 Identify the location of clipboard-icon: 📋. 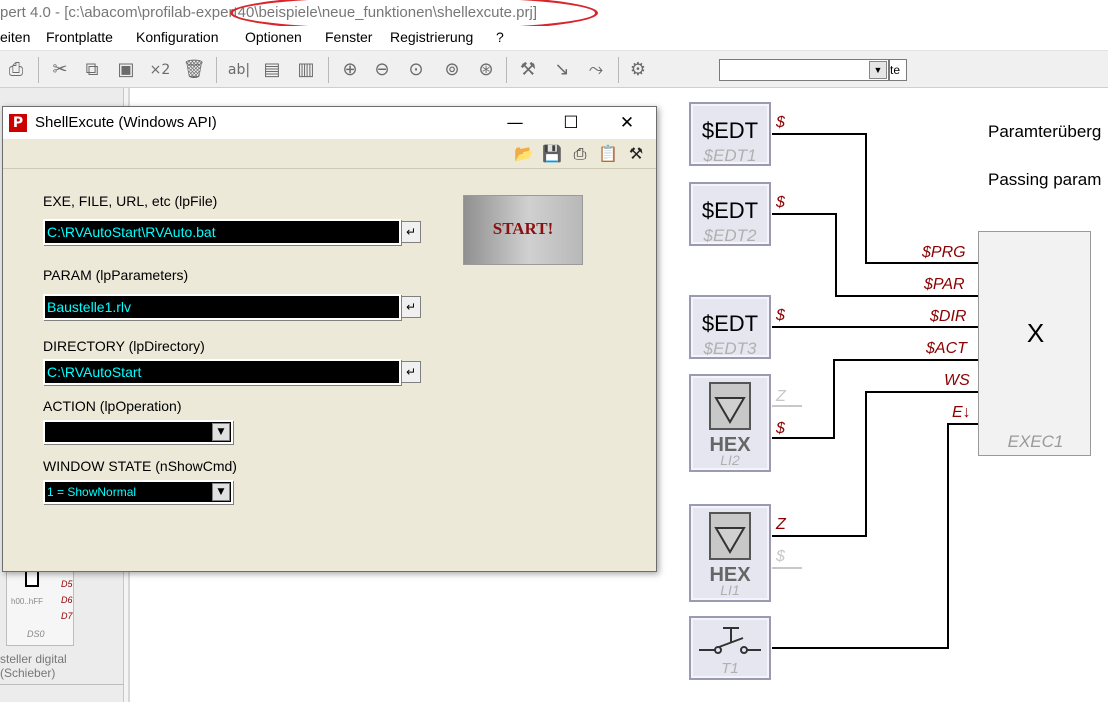
(608, 154).